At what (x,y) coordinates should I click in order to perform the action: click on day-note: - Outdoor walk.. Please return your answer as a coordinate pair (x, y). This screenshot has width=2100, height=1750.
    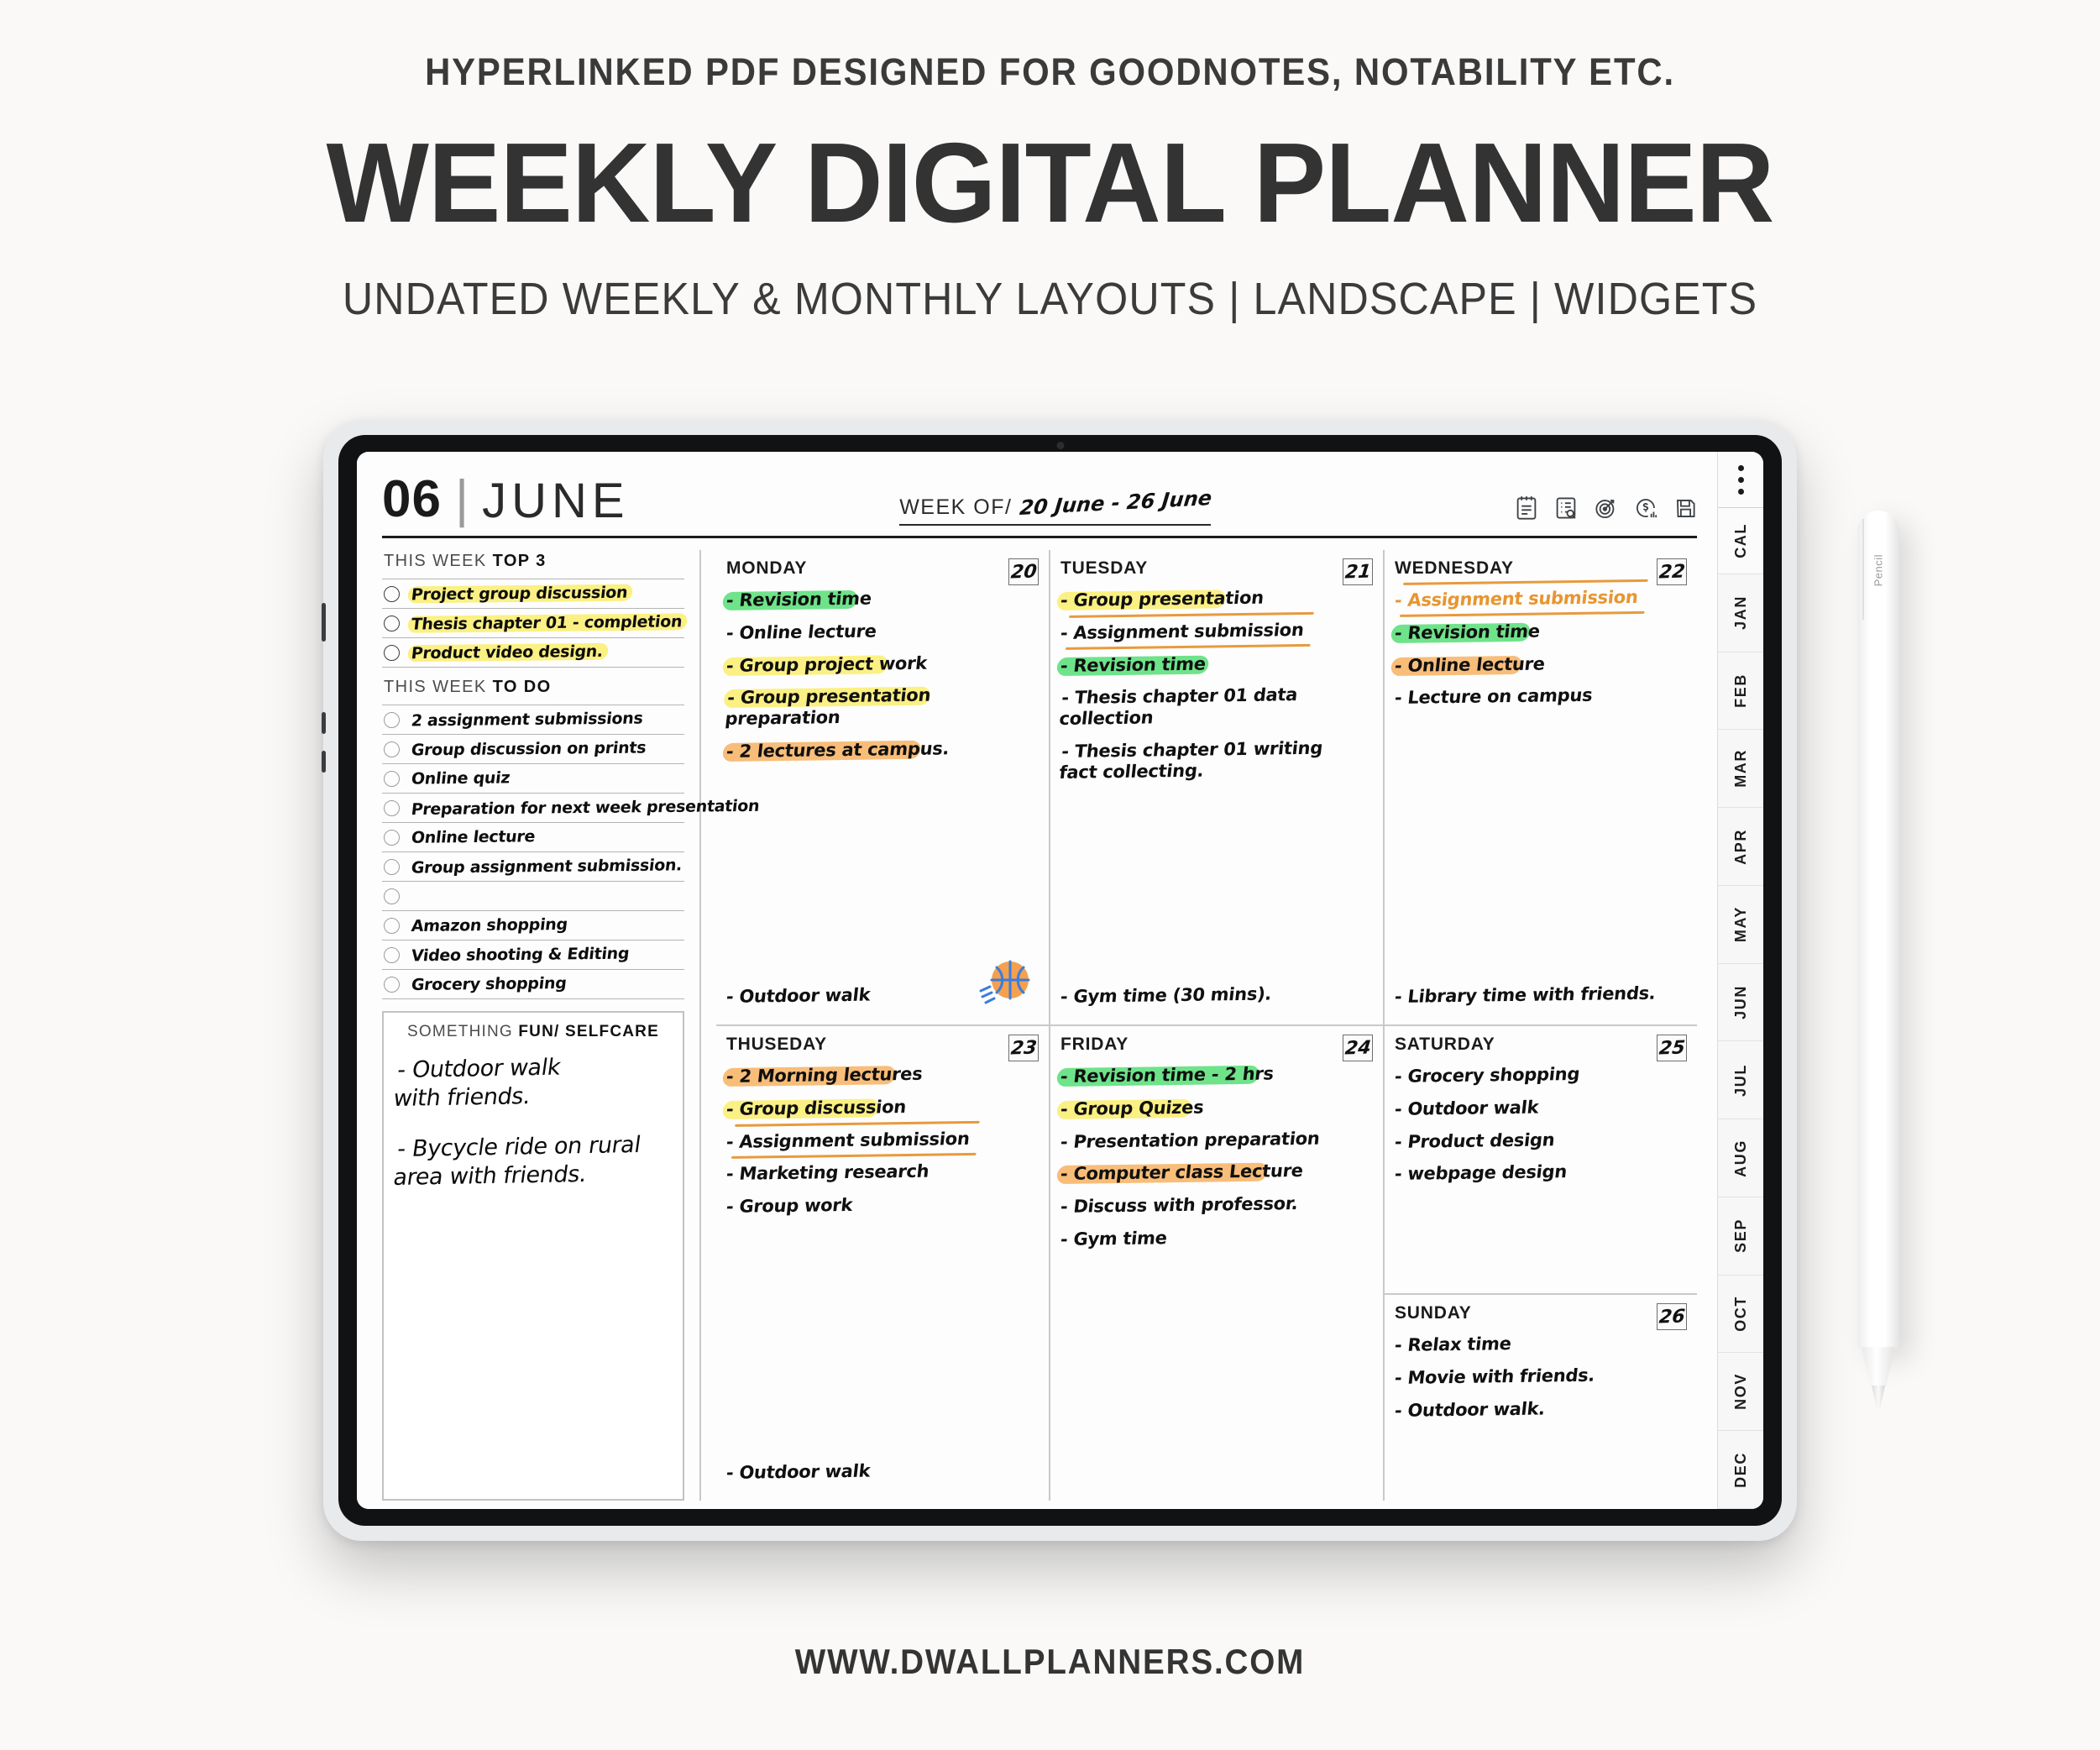
    Looking at the image, I should click on (1470, 1409).